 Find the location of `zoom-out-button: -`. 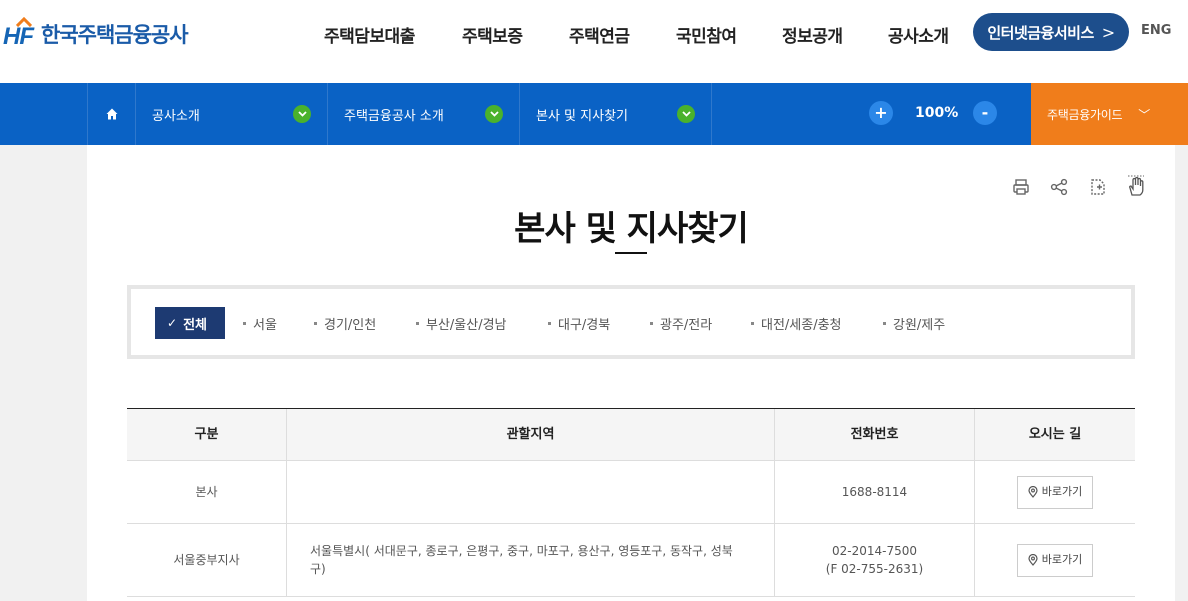

zoom-out-button: - is located at coordinates (985, 113).